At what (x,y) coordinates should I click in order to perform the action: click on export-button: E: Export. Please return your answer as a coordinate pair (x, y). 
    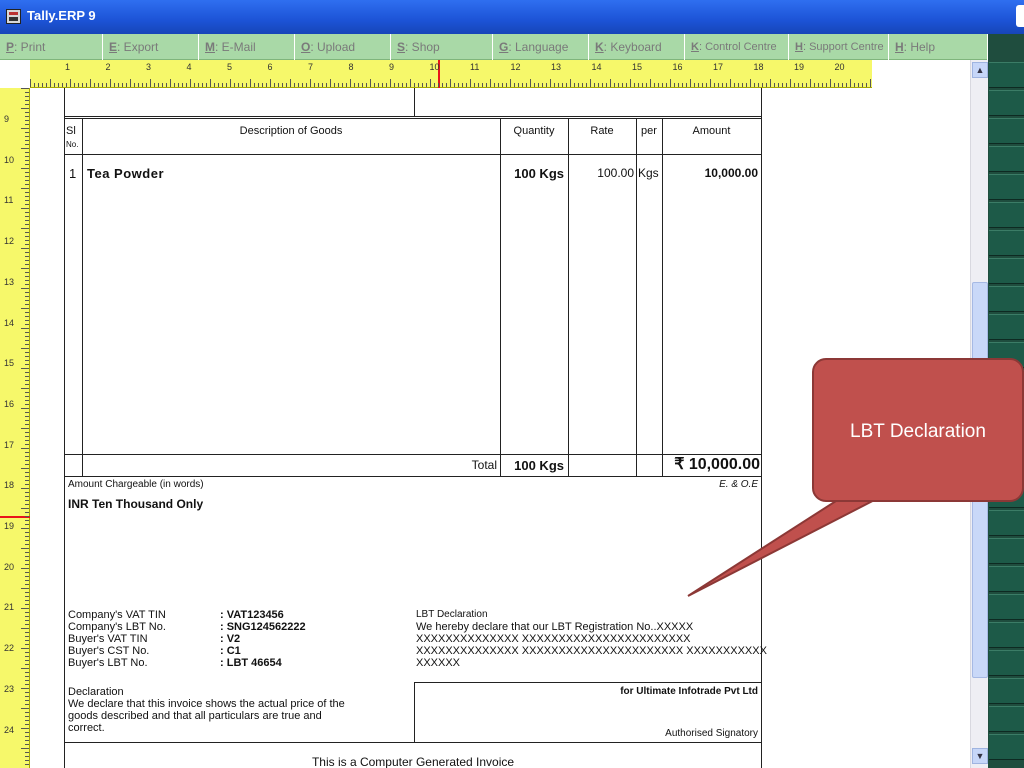
    Looking at the image, I should click on (151, 47).